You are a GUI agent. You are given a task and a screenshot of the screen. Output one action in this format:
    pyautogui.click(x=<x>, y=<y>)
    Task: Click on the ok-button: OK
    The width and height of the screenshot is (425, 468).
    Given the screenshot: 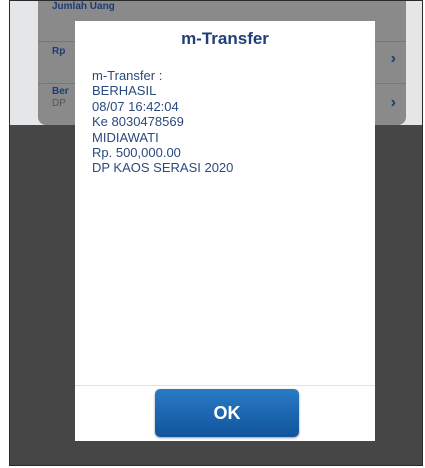 What is the action you would take?
    pyautogui.click(x=227, y=413)
    